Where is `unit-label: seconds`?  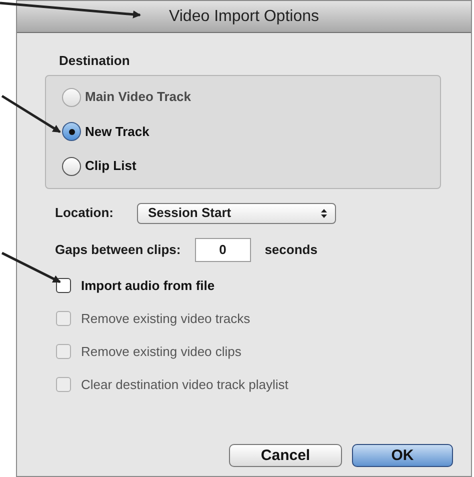 unit-label: seconds is located at coordinates (291, 249).